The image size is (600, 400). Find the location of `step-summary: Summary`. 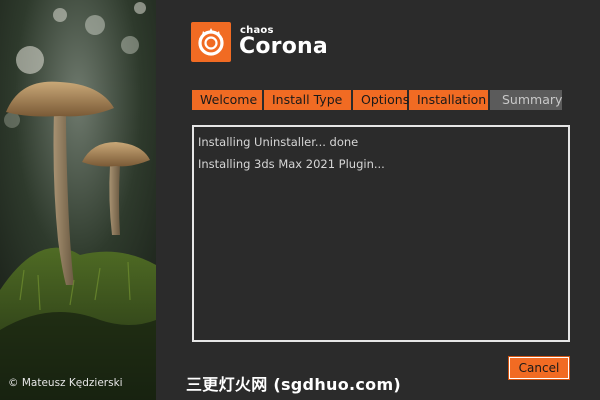

step-summary: Summary is located at coordinates (526, 100).